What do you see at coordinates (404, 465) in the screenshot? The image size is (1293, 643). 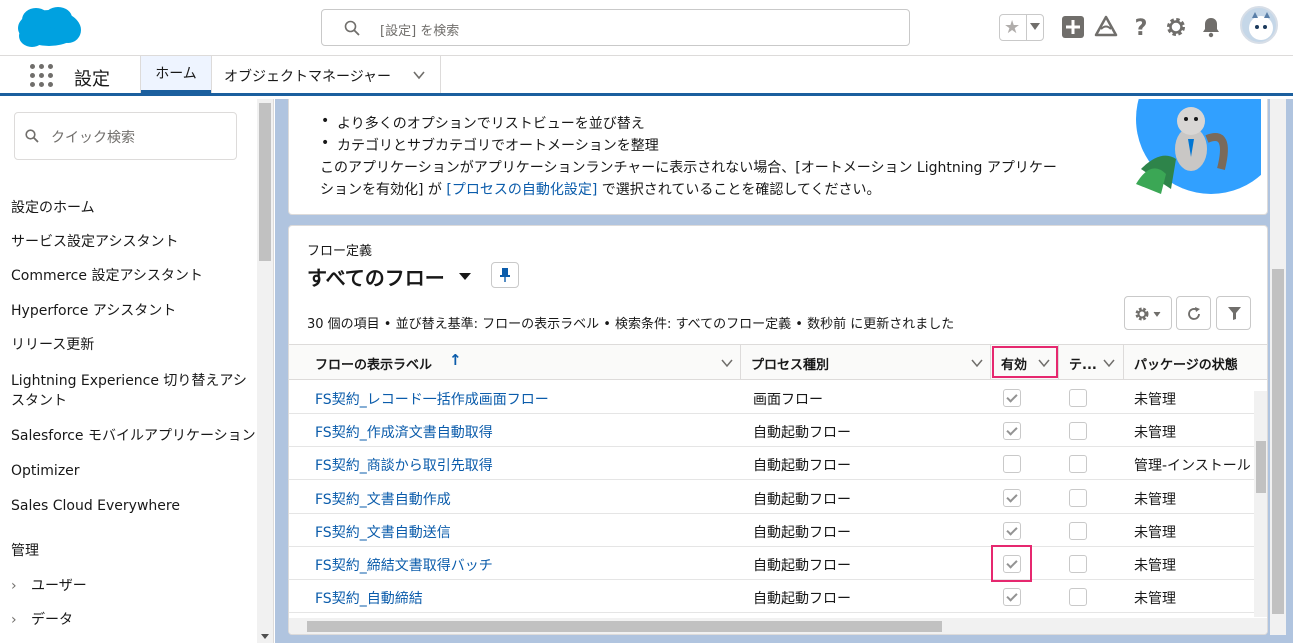 I see `flow-label-link: FS契約_商談から取引先取得` at bounding box center [404, 465].